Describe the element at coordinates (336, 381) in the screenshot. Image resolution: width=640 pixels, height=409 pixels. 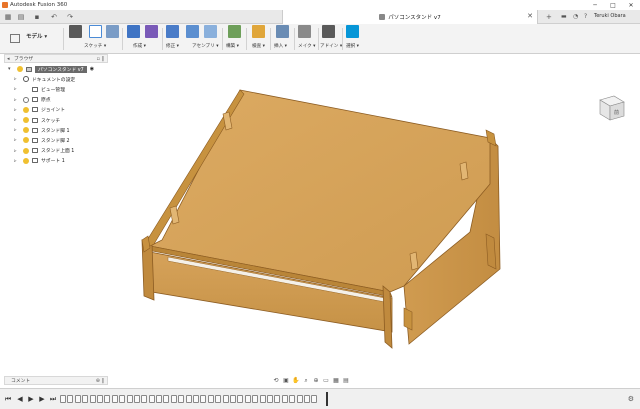
I see `grid-settings-icon: ▦` at that location.